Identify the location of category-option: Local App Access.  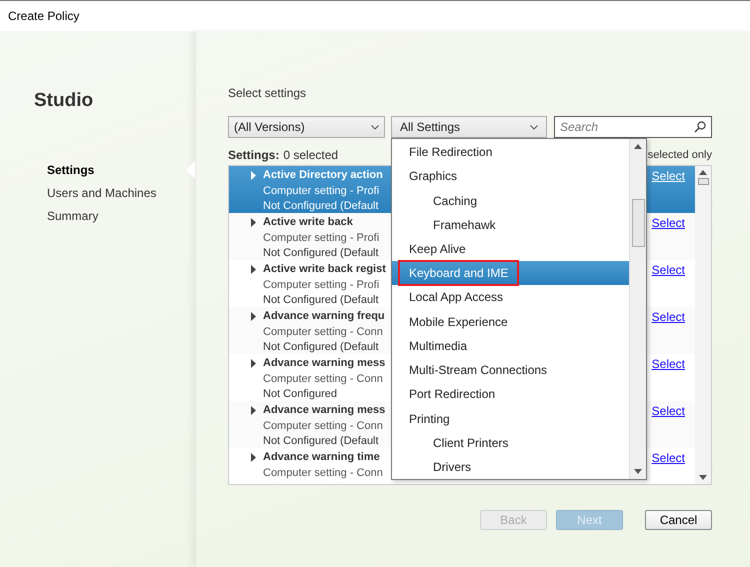
(510, 297).